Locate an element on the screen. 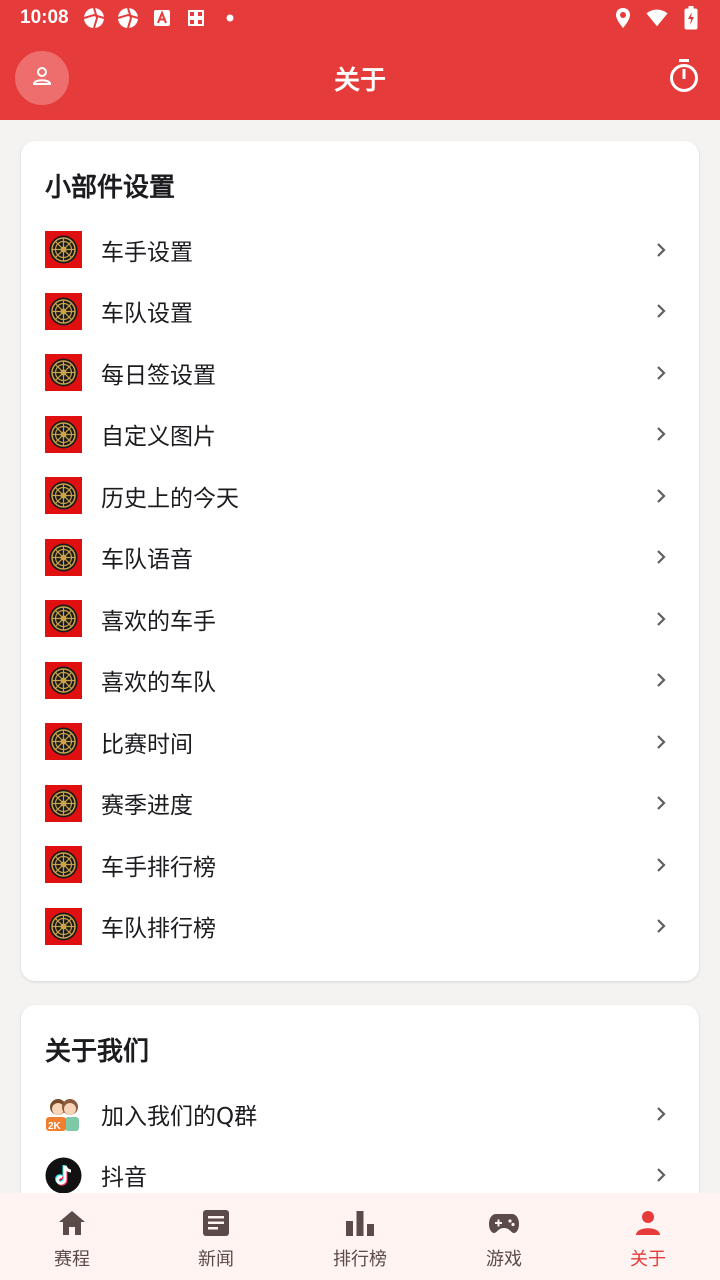 The height and width of the screenshot is (1280, 720). nav-tab-leaderboard: 排行榜 is located at coordinates (360, 1236).